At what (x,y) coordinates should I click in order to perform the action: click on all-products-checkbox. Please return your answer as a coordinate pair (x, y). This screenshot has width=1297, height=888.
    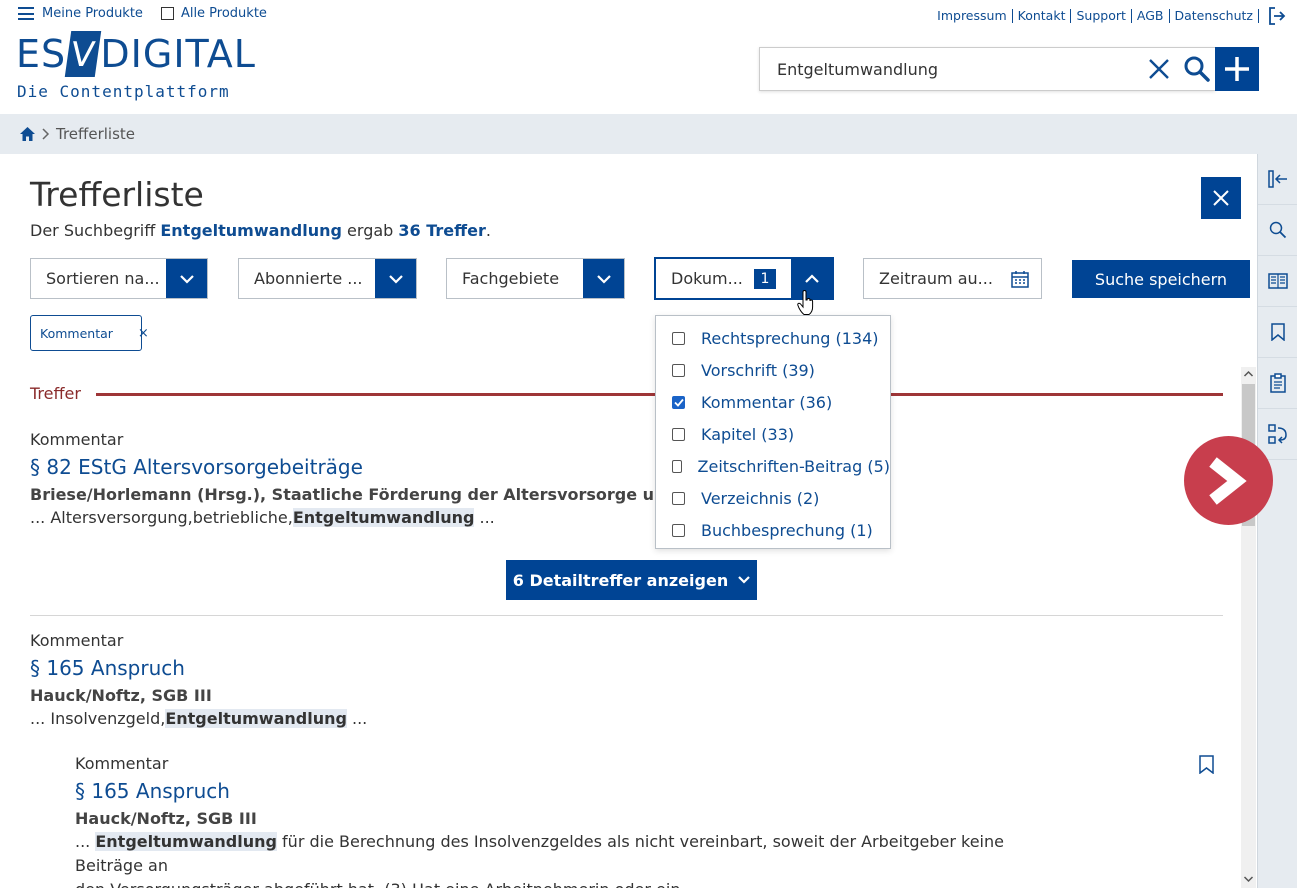
    Looking at the image, I should click on (167, 13).